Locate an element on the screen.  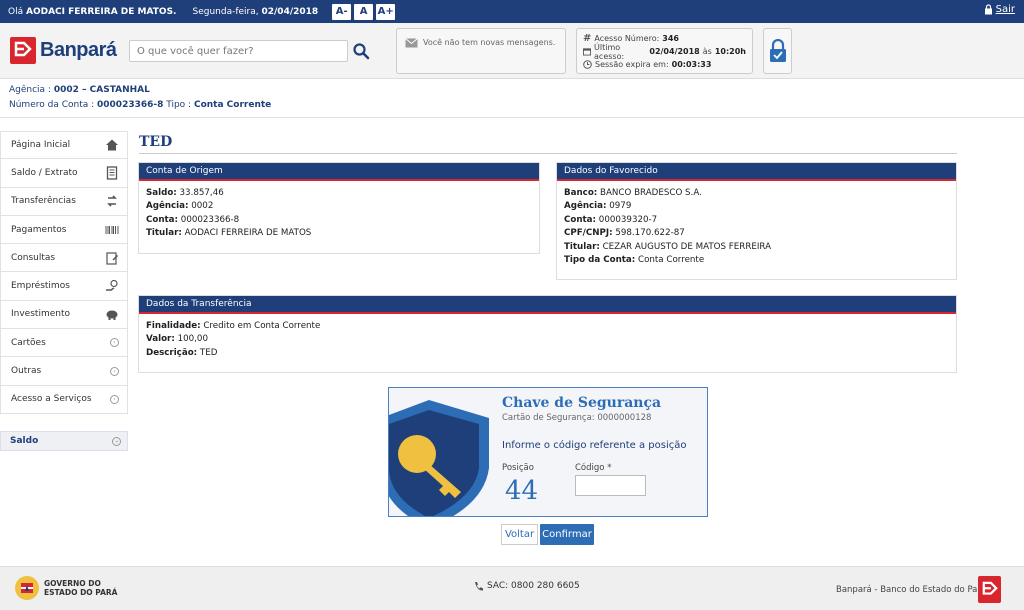
agency-line: Agência : 0002 – CASTANHAL is located at coordinates (140, 90).